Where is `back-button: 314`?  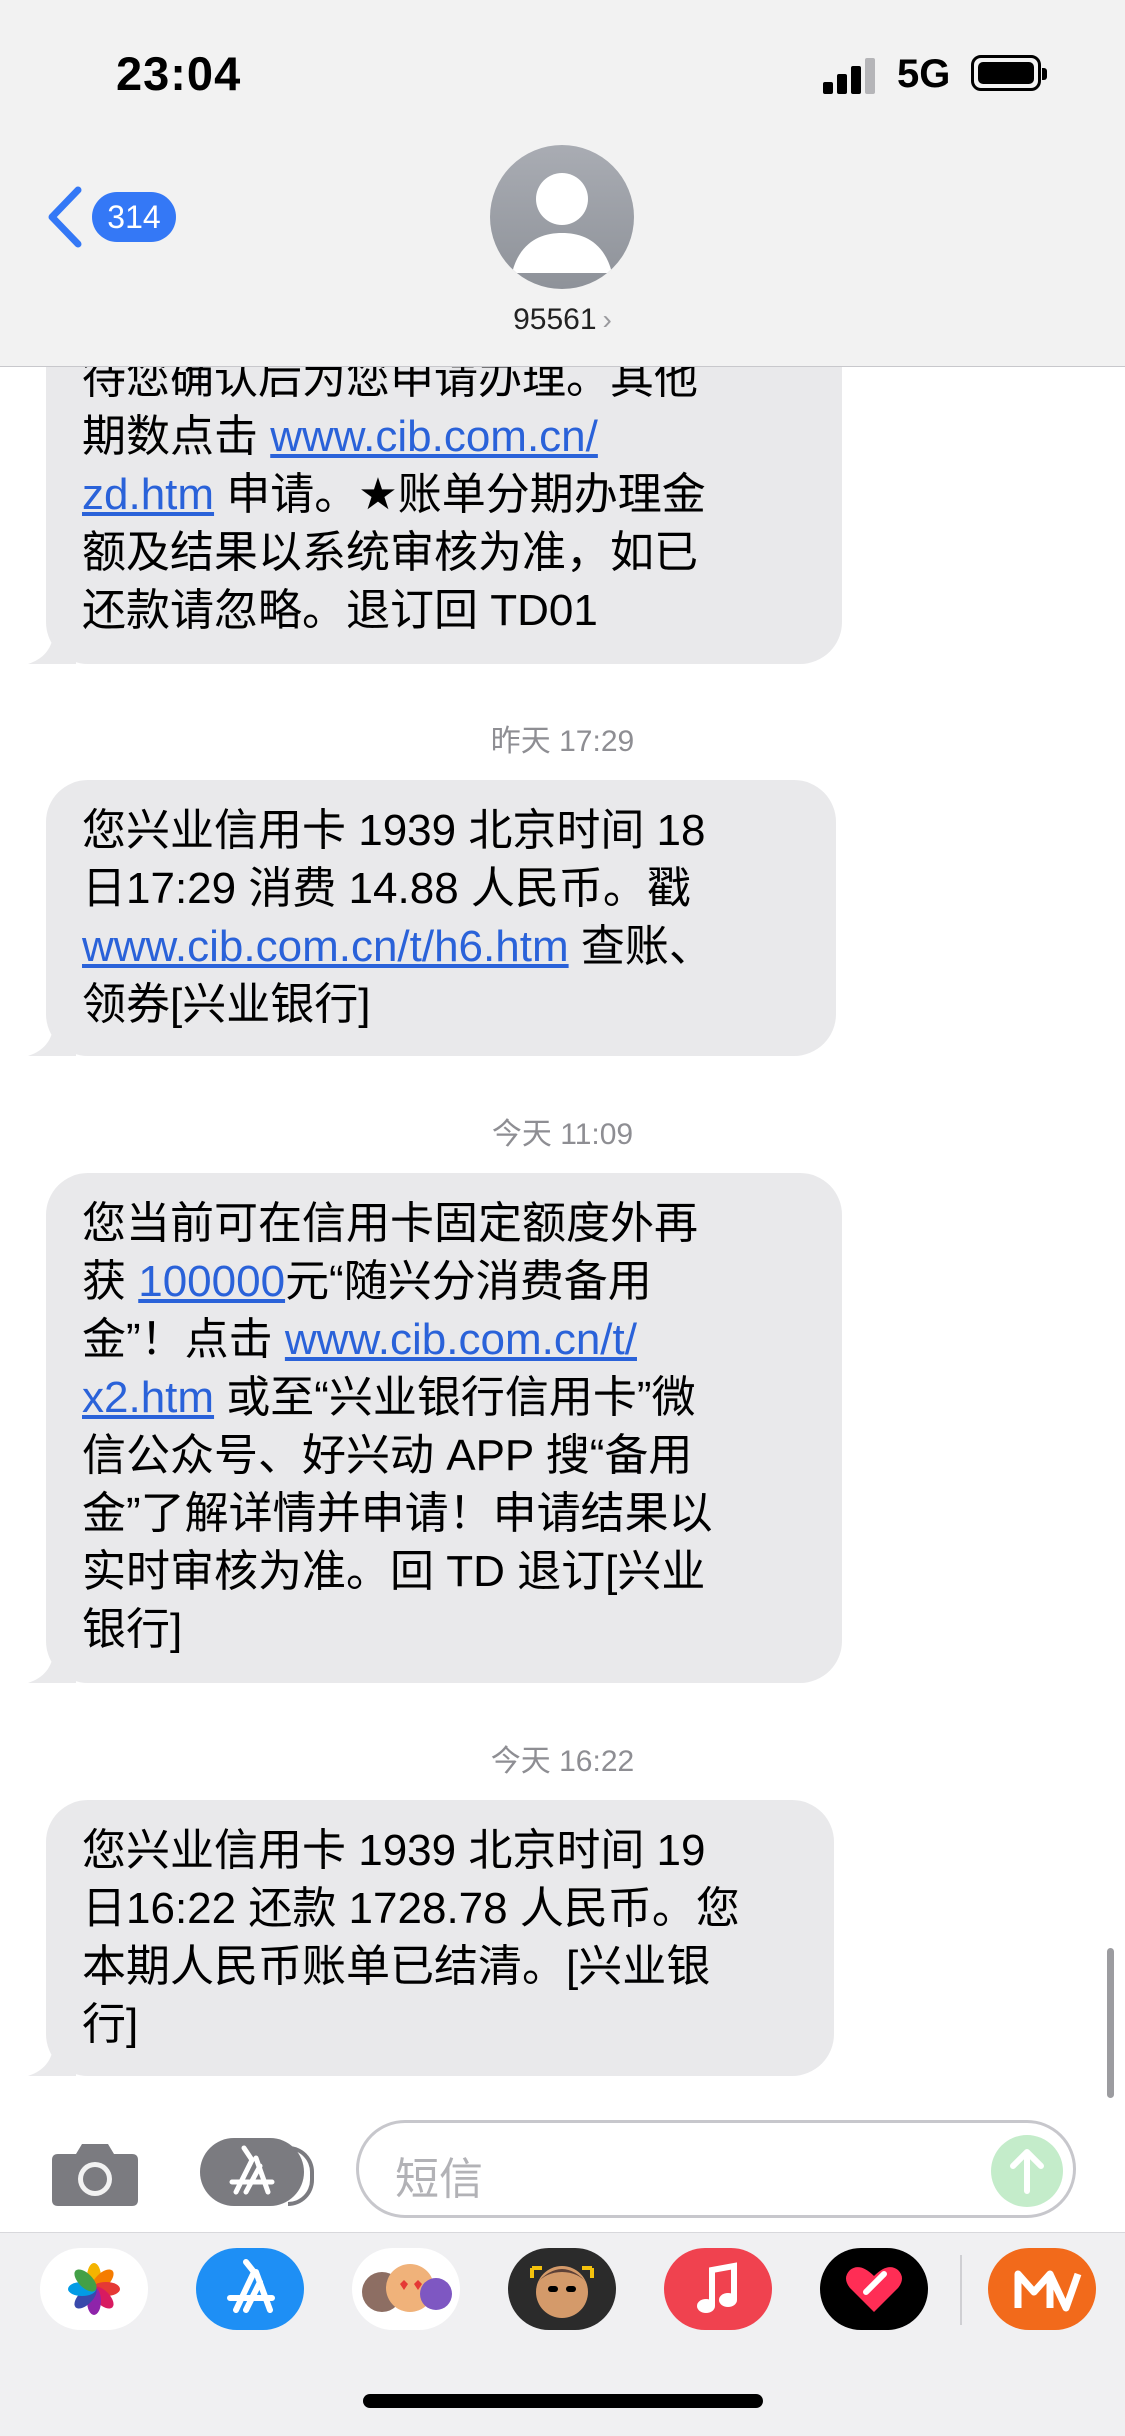
back-button: 314 is located at coordinates (119, 217).